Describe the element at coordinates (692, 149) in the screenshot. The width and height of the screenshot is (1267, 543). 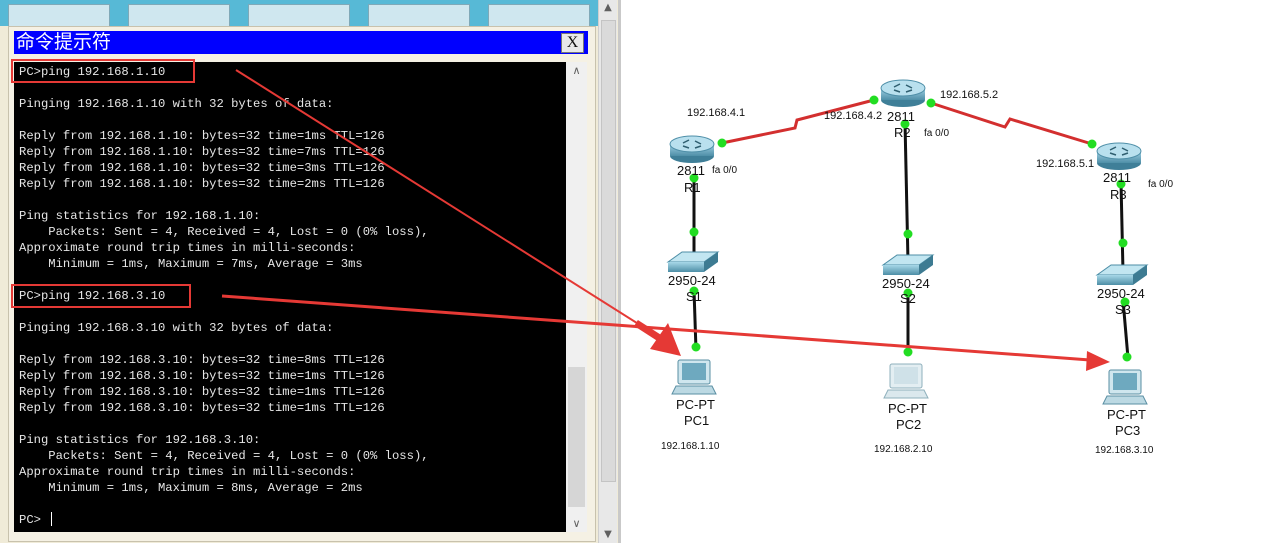
I see `router-r1-icon` at that location.